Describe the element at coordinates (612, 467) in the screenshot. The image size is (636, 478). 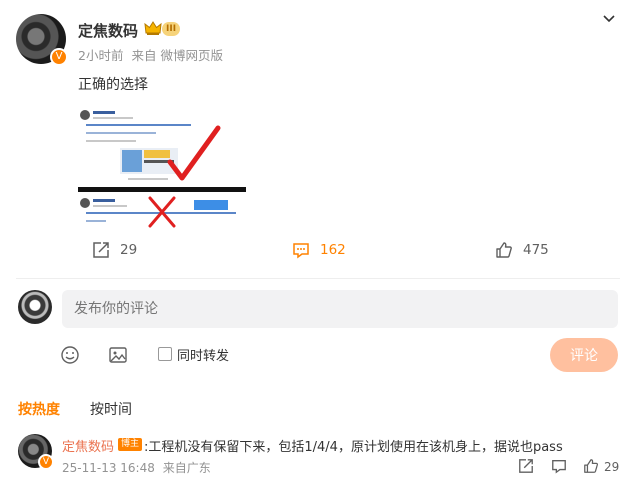
I see `comment-like-count: 29` at that location.